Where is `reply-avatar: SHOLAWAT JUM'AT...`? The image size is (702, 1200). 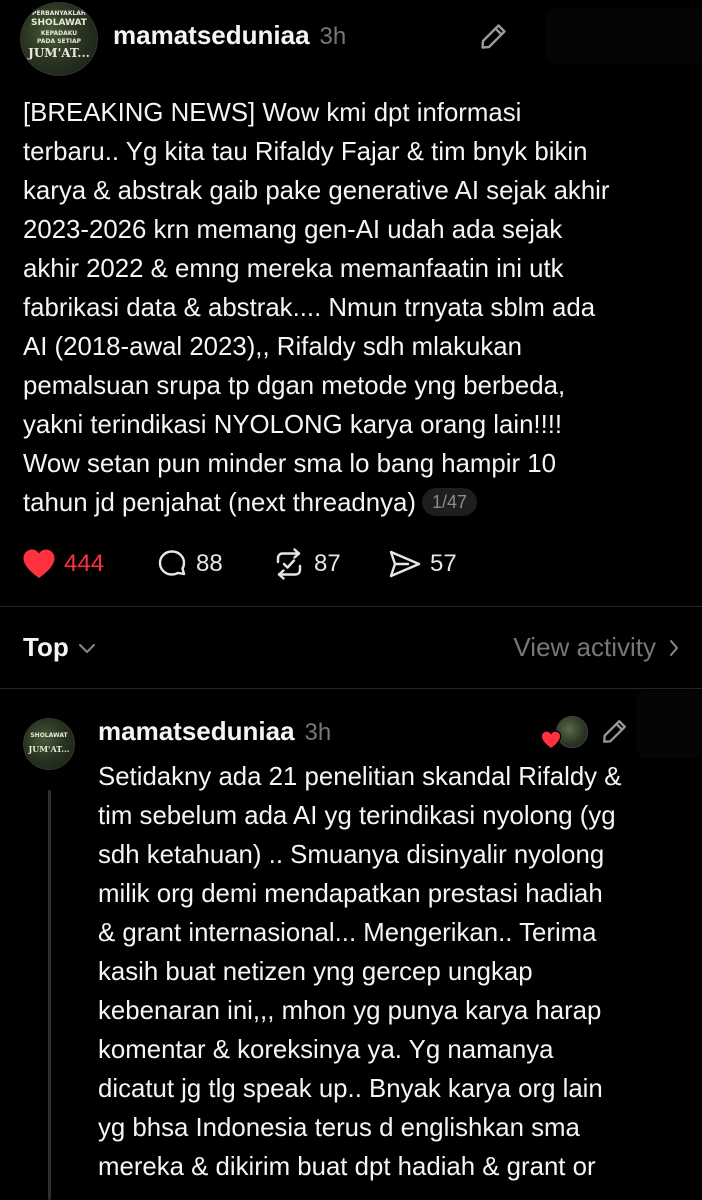
reply-avatar: SHOLAWAT JUM'AT... is located at coordinates (49, 744).